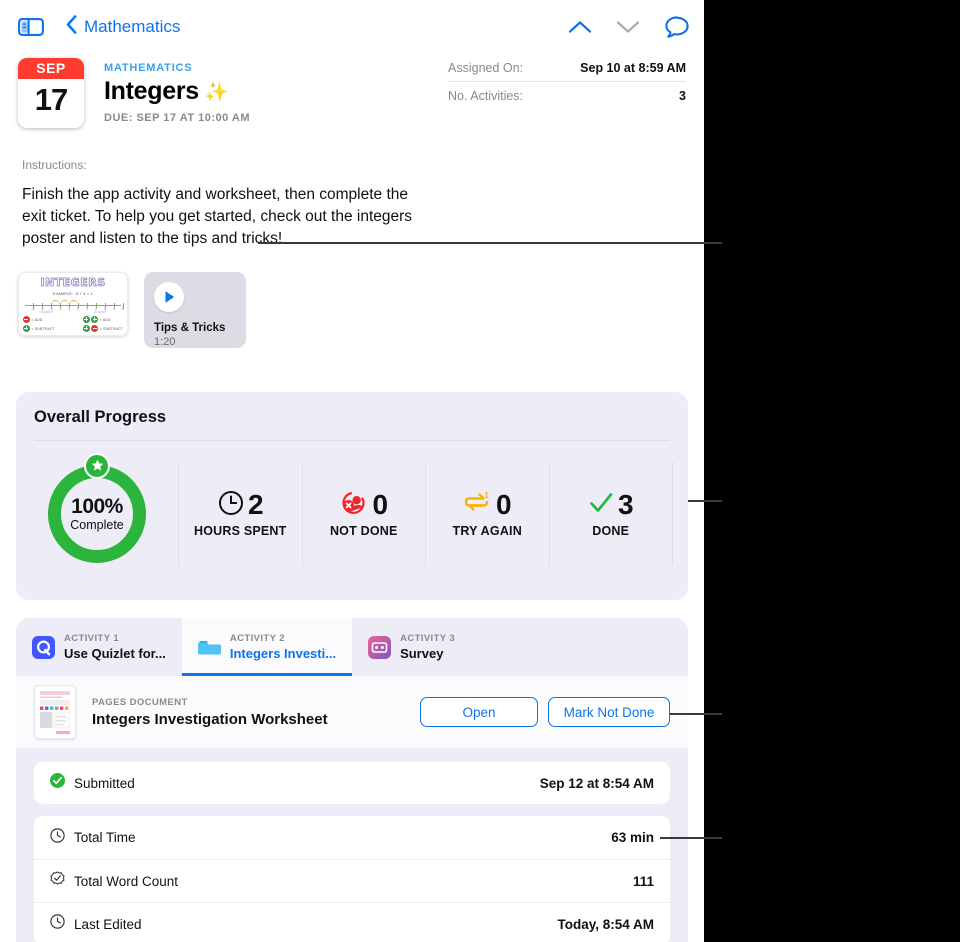  Describe the element at coordinates (363, 531) in the screenshot. I see `stat-label: NOT DONE` at that location.